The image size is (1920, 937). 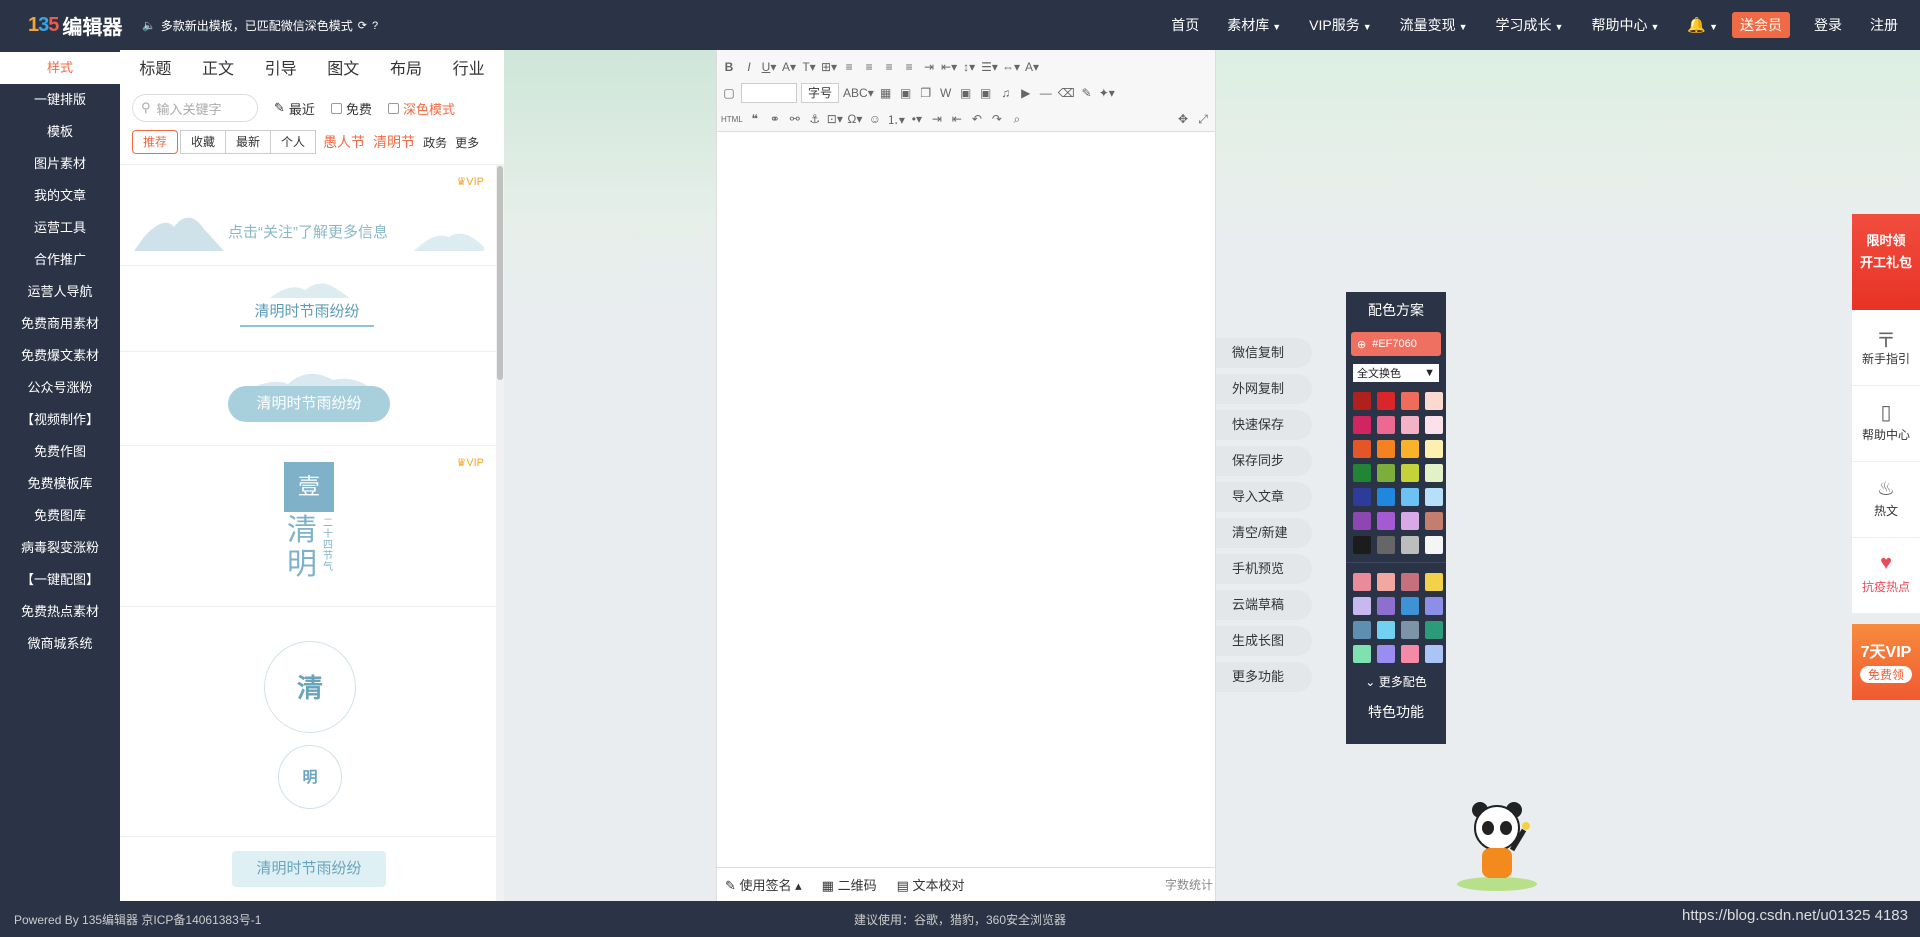 What do you see at coordinates (889, 67) in the screenshot?
I see `align-right-icon: ≡` at bounding box center [889, 67].